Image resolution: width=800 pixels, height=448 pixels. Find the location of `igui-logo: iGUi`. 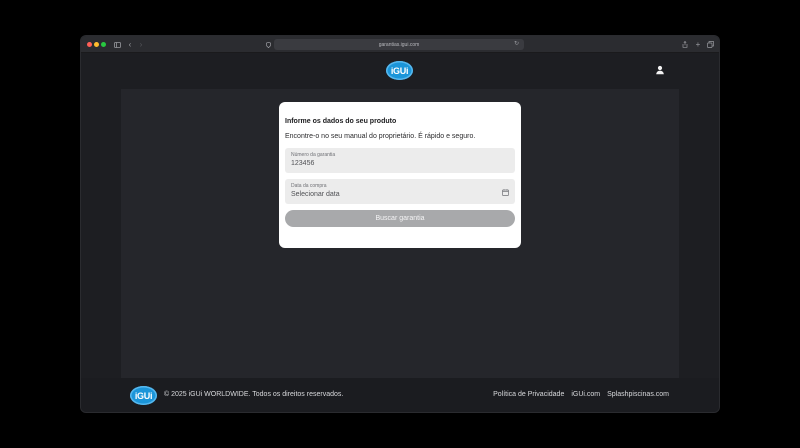

igui-logo: iGUi is located at coordinates (399, 70).